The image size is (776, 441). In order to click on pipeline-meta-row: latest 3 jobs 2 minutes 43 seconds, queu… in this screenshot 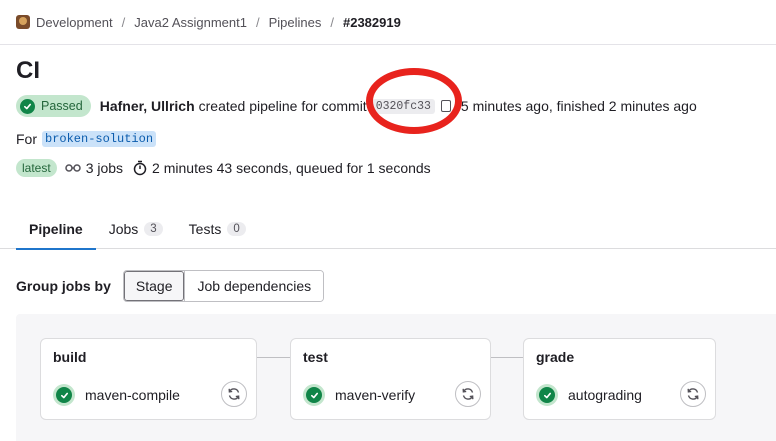, I will do `click(223, 168)`.